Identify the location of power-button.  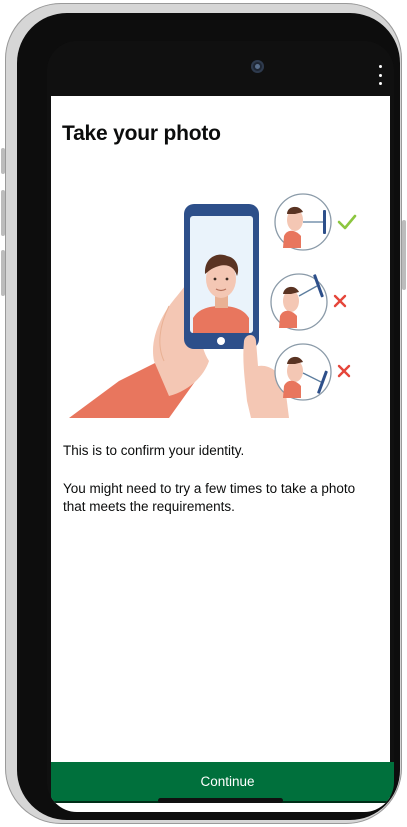
(404, 255).